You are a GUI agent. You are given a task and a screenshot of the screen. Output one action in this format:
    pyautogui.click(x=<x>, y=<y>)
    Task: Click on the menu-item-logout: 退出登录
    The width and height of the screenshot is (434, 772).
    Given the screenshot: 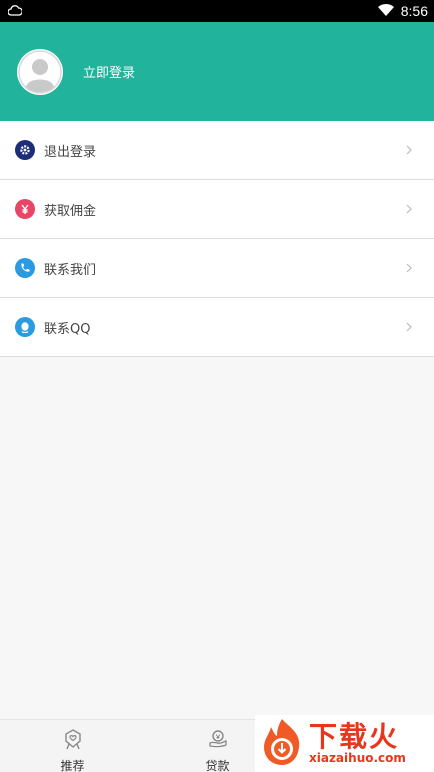 What is the action you would take?
    pyautogui.click(x=217, y=150)
    